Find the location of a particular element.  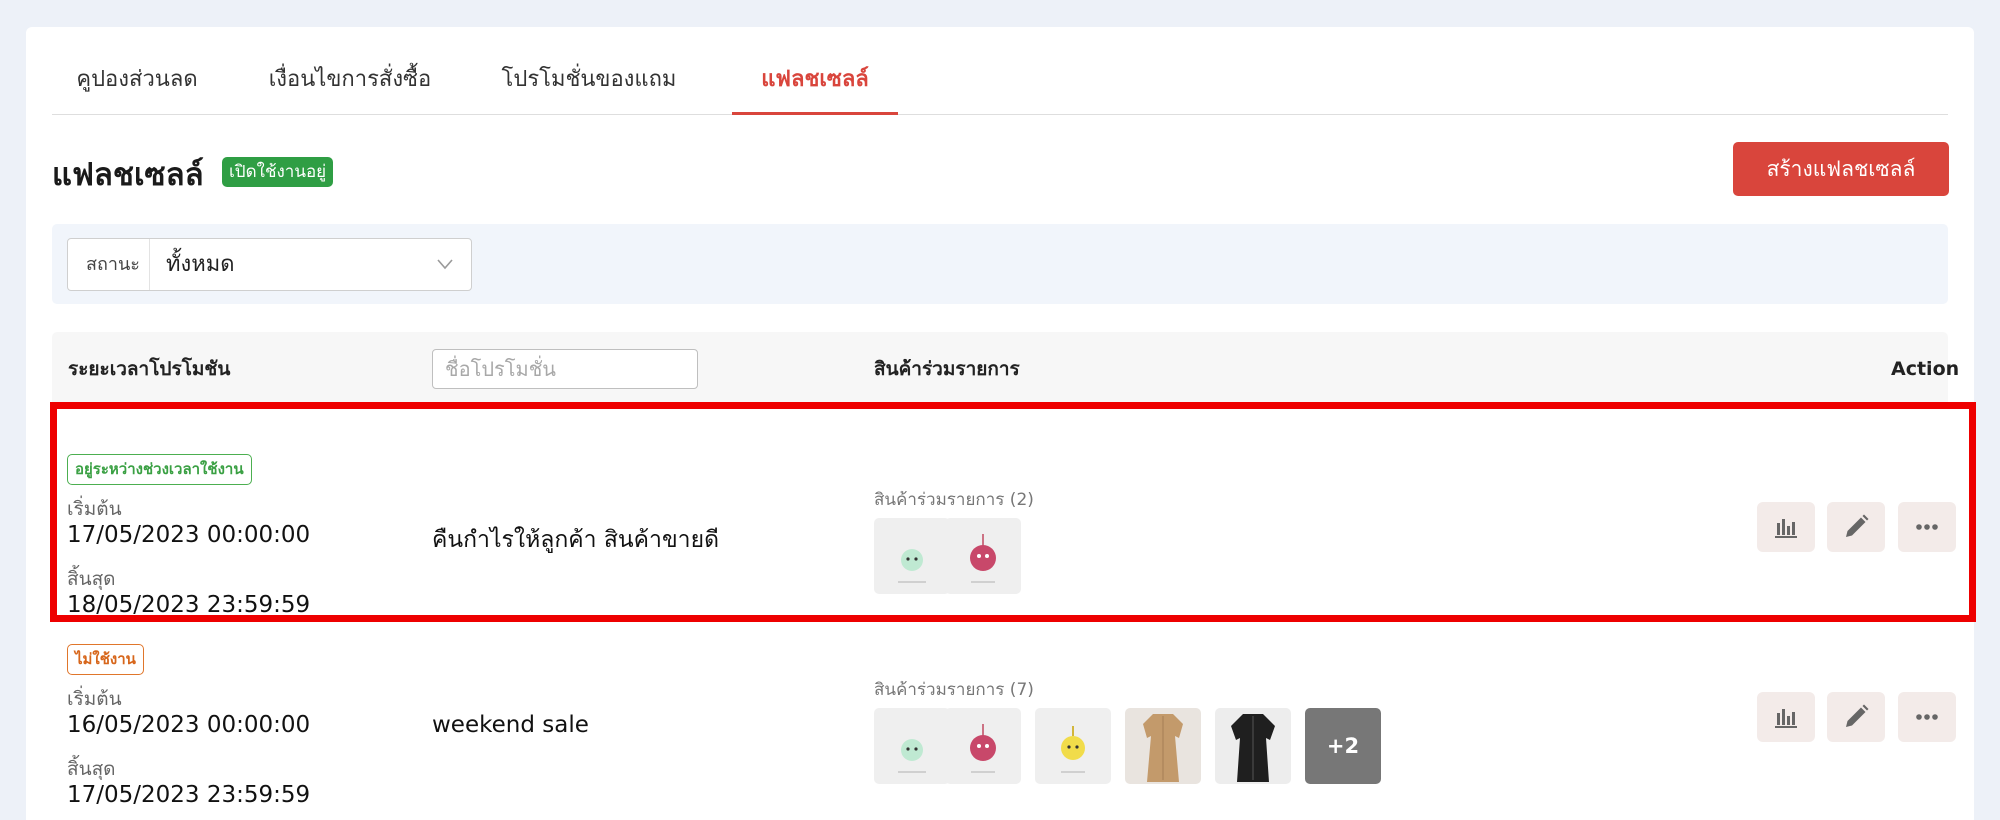

products-count-label: สินค้าร่วมรายการ (7) is located at coordinates (954, 690).